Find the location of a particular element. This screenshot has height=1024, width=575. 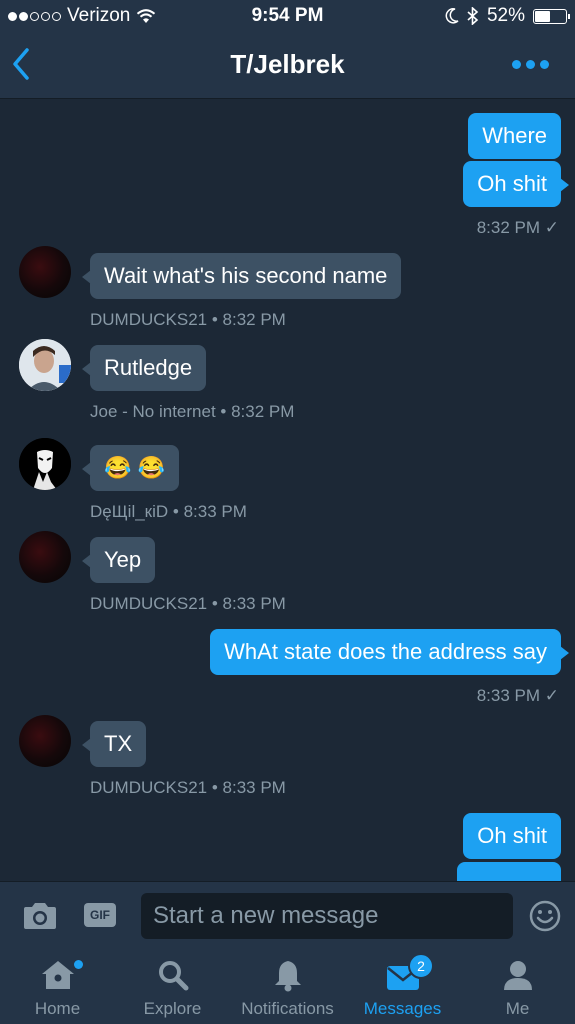

message-input is located at coordinates (327, 916).